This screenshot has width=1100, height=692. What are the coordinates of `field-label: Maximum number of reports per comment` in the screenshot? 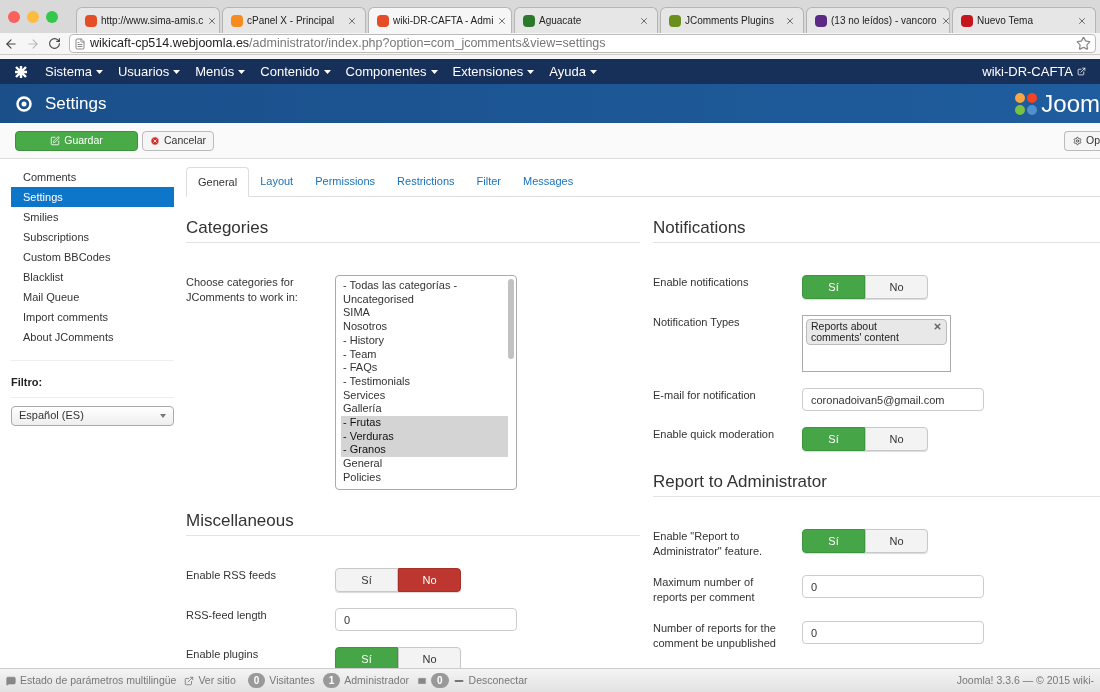 It's located at (704, 590).